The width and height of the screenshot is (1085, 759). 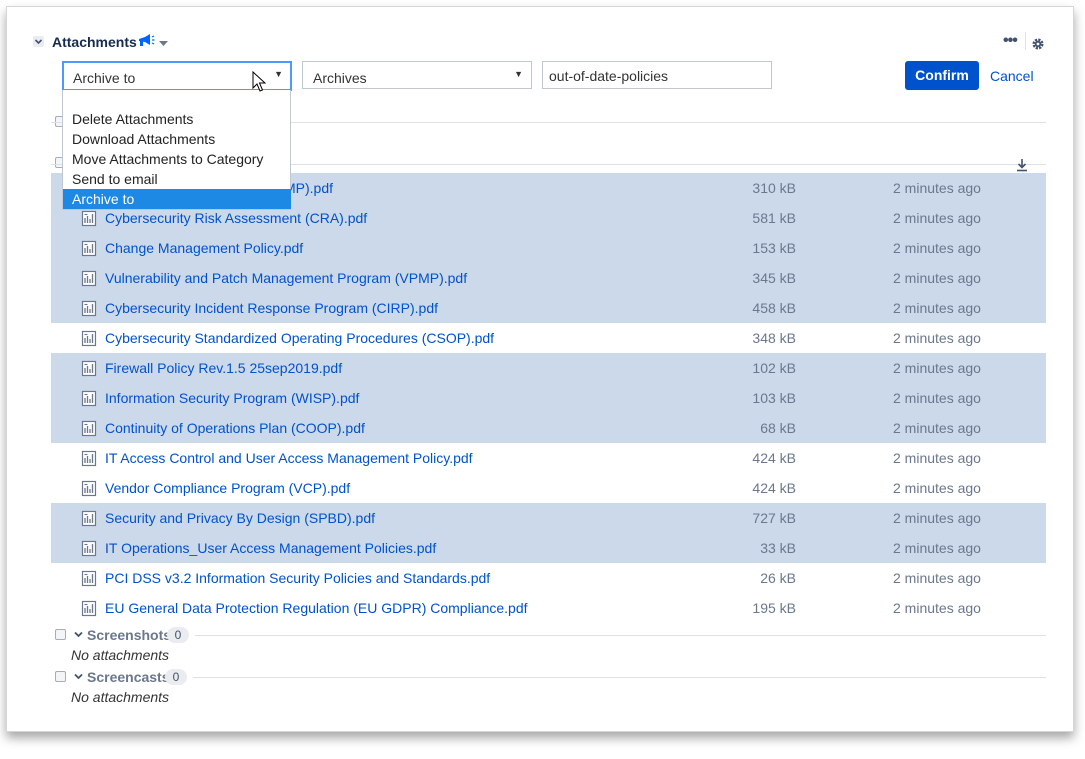 What do you see at coordinates (60, 676) in the screenshot?
I see `screencasts-checkbox` at bounding box center [60, 676].